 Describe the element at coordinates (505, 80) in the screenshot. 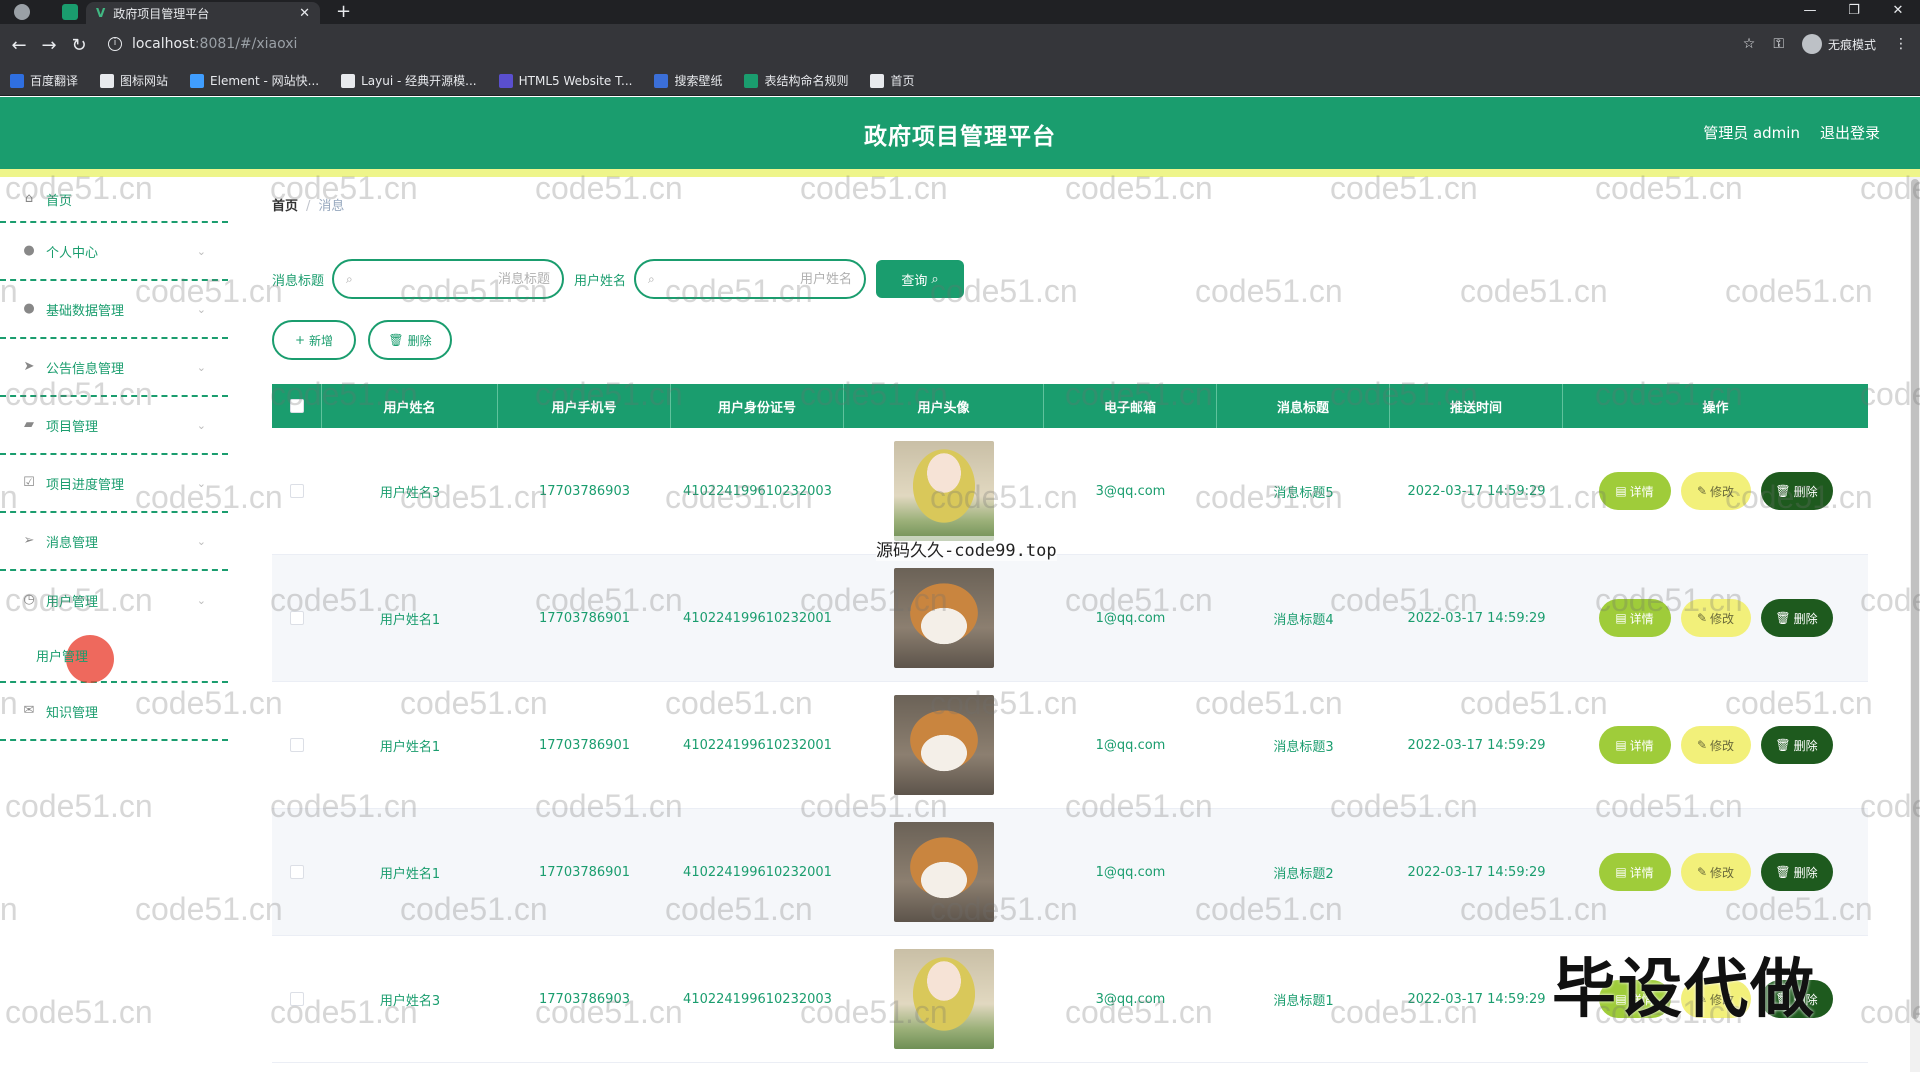

I see `html5-icon` at that location.